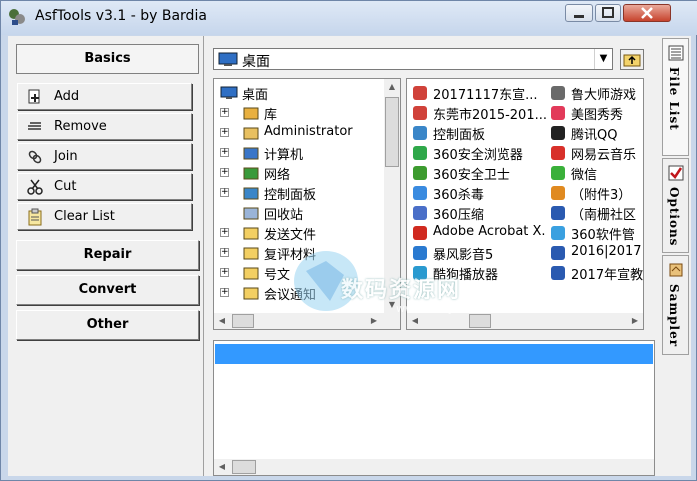 The height and width of the screenshot is (481, 697). Describe the element at coordinates (104, 216) in the screenshot. I see `clear-list-button: Clear List` at that location.